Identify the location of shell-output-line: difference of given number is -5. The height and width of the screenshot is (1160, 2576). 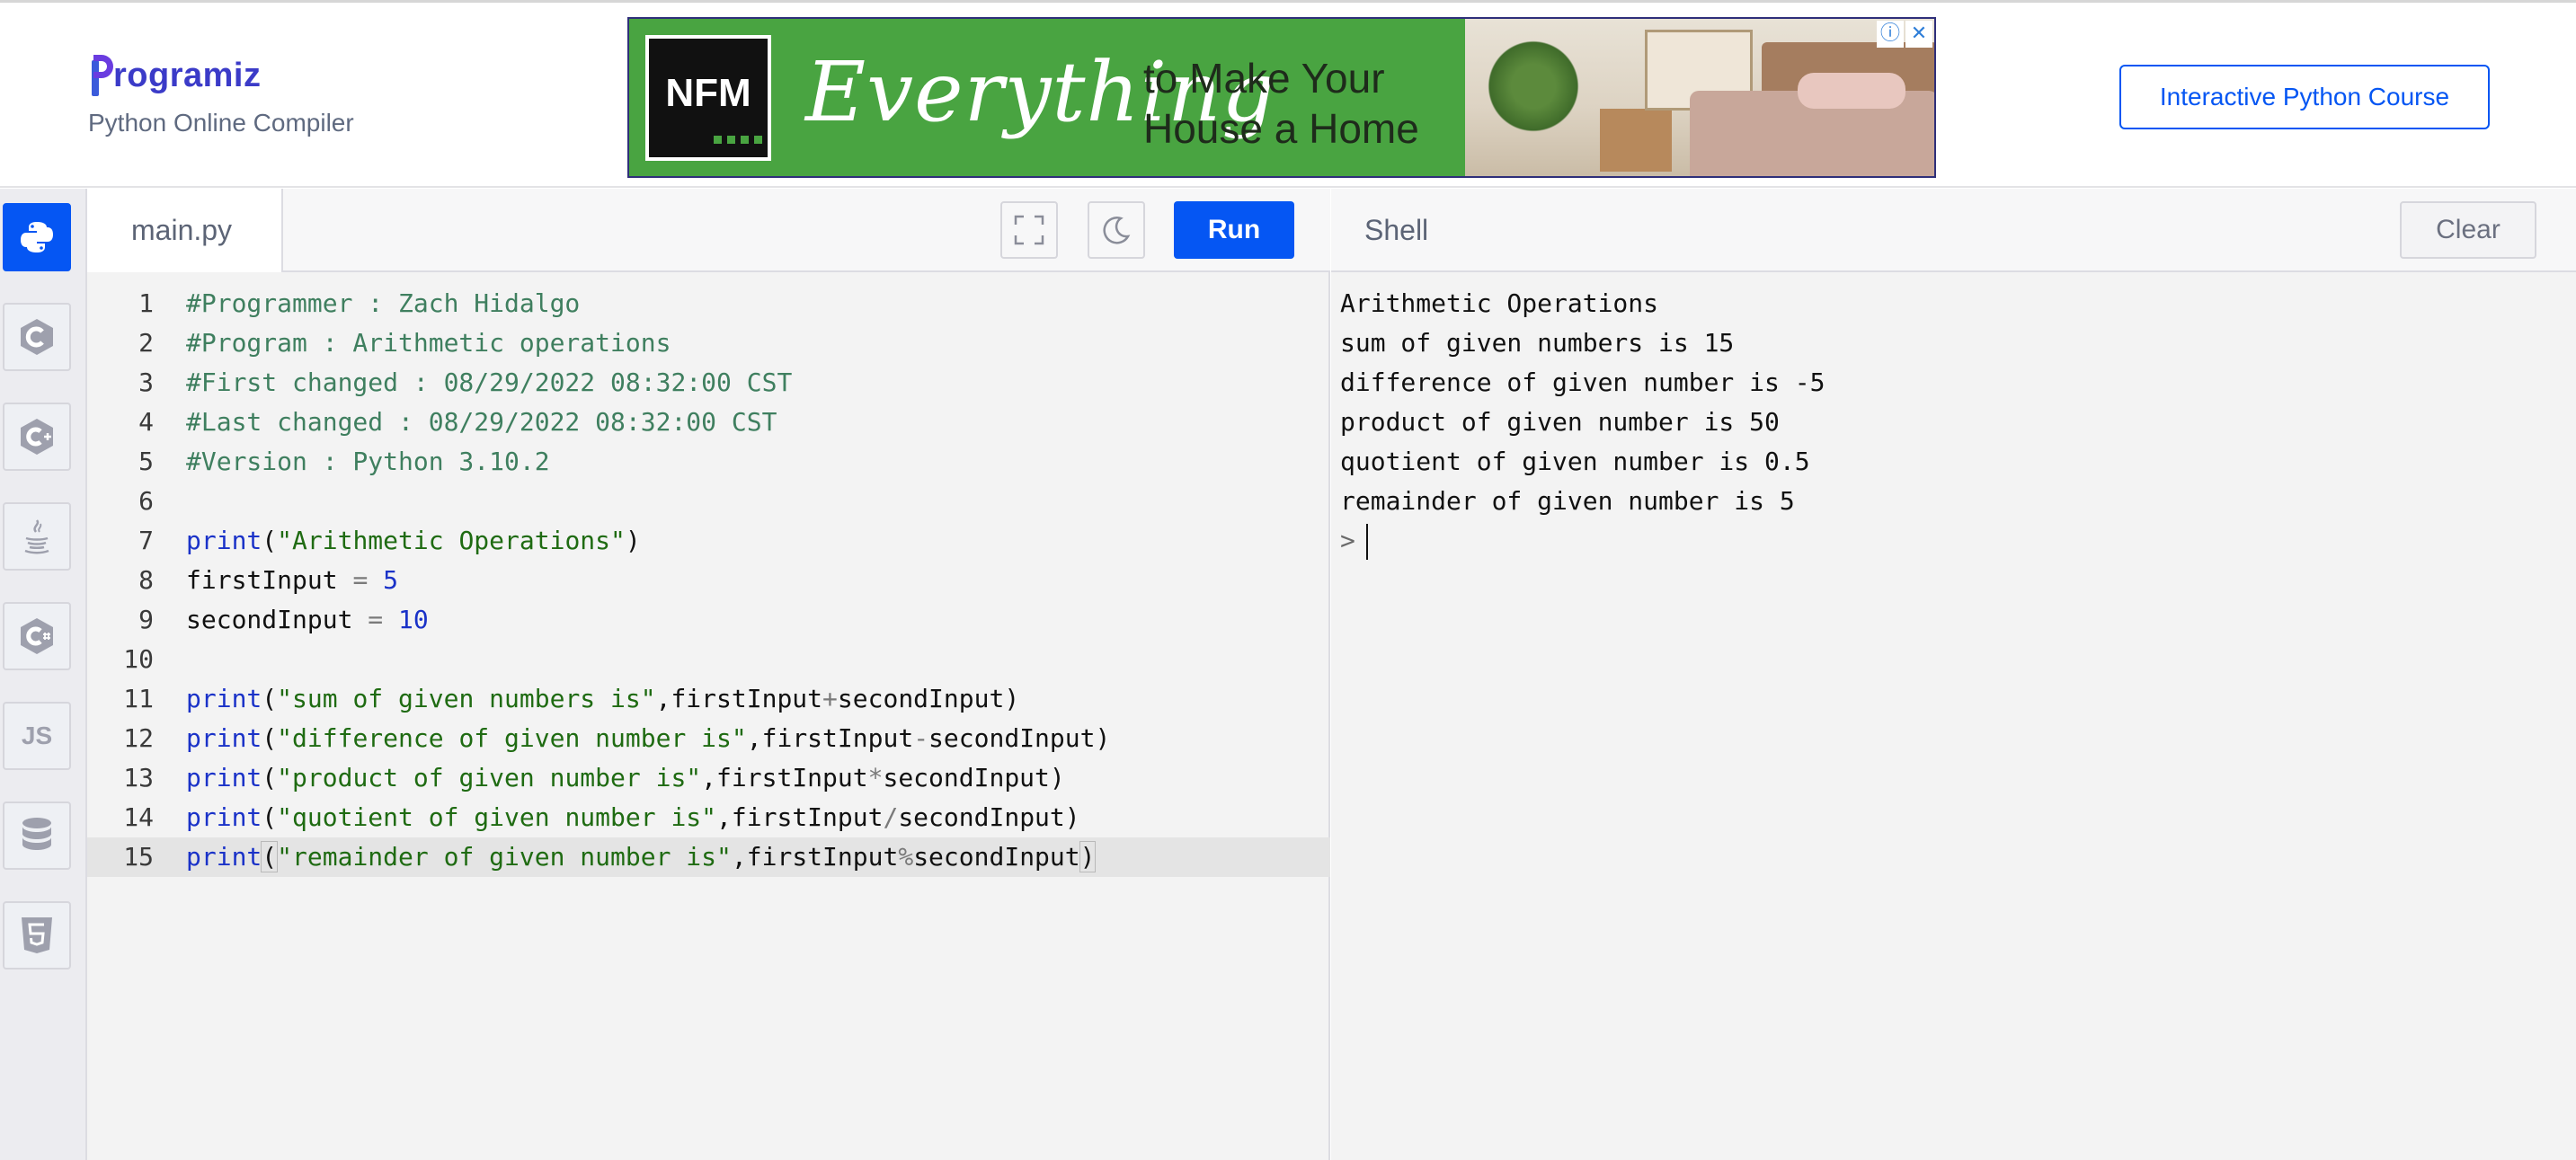
(1582, 382).